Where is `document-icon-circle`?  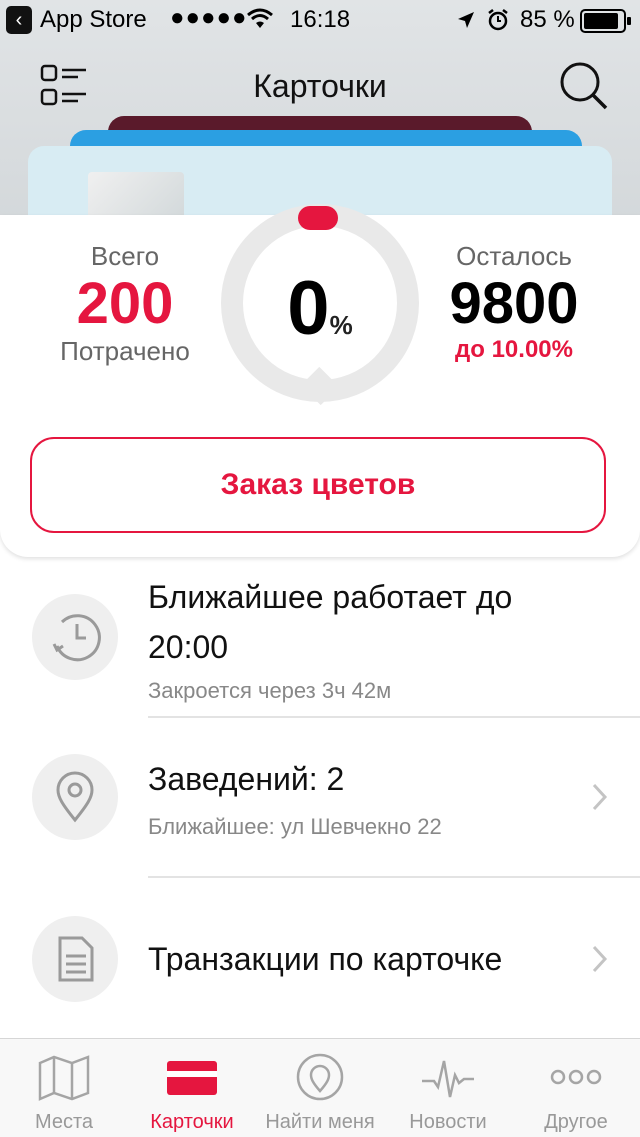 document-icon-circle is located at coordinates (75, 959).